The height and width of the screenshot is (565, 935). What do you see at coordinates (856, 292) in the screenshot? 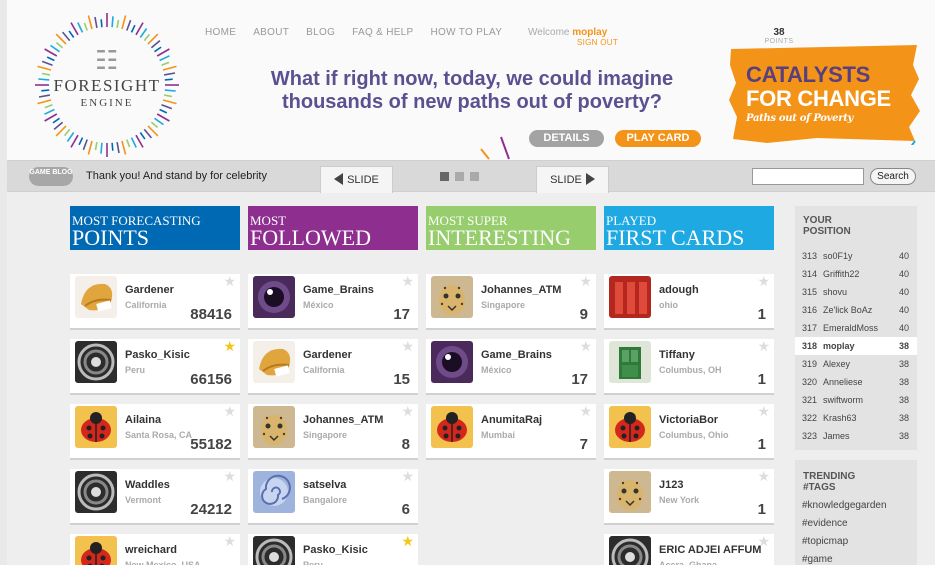
I see `rank-row: 315 shovu 40` at bounding box center [856, 292].